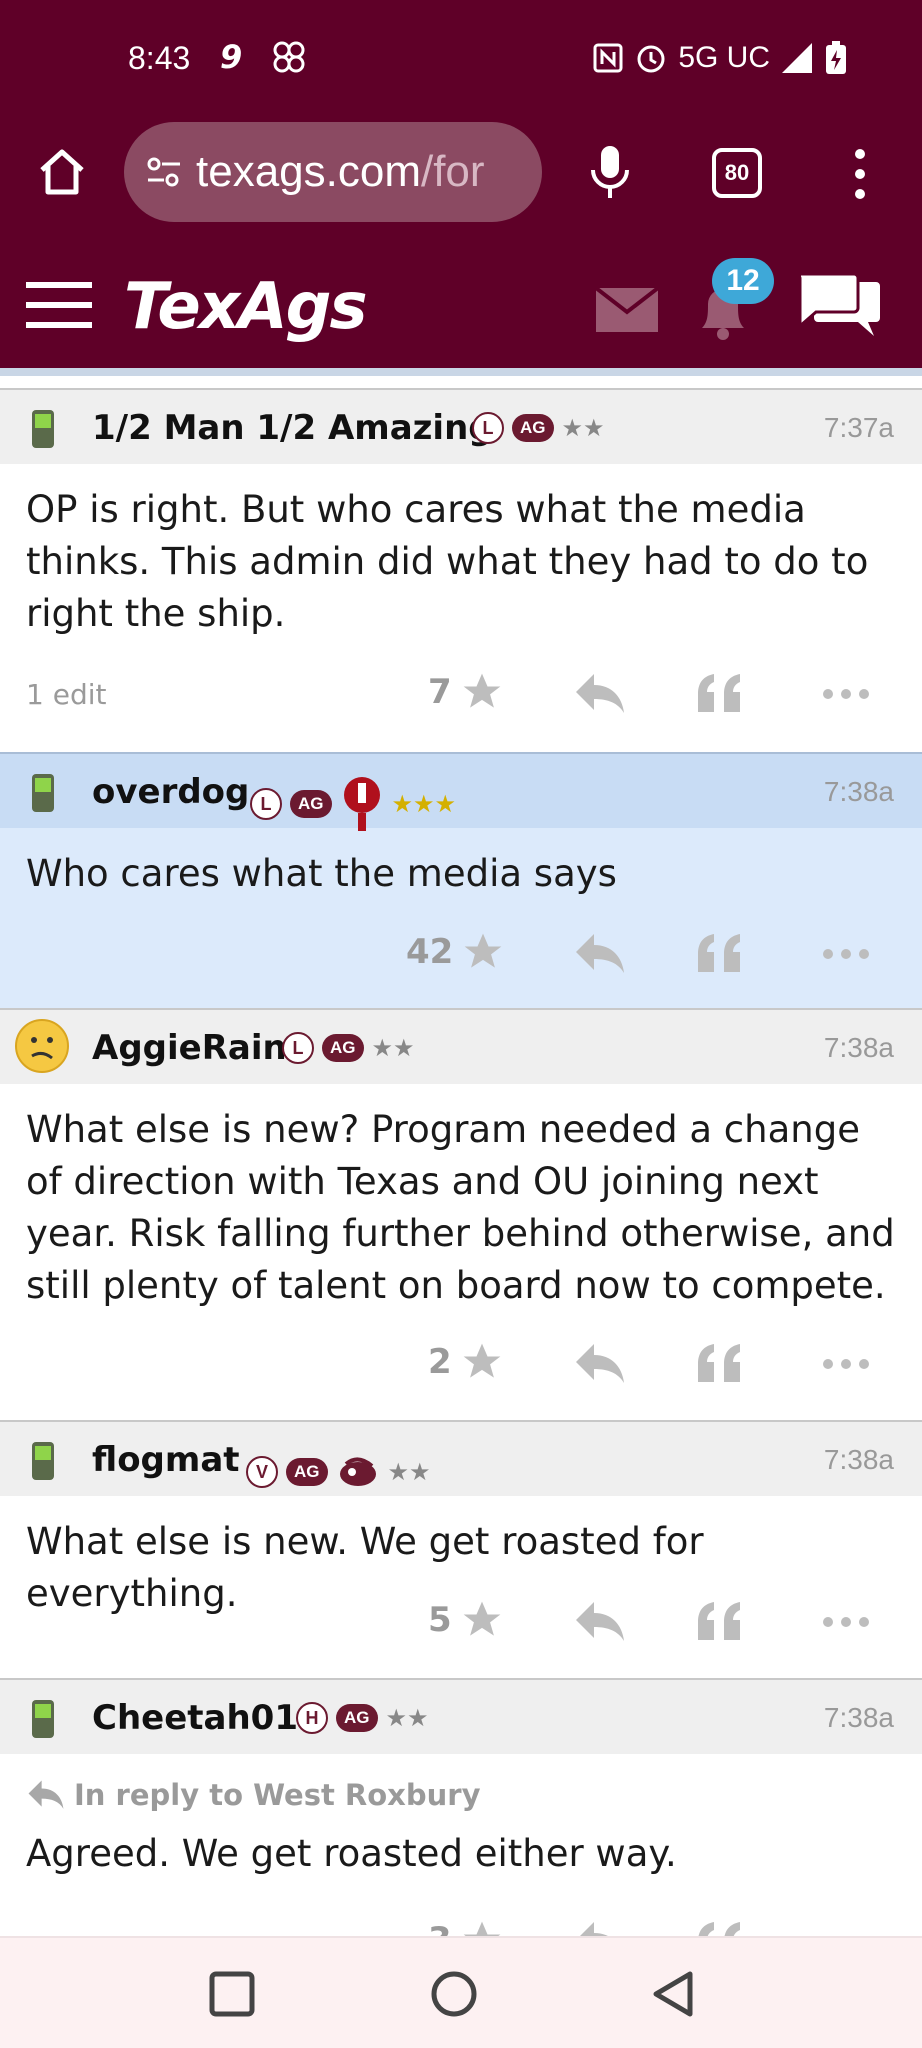  What do you see at coordinates (860, 174) in the screenshot?
I see `browser-menu-button` at bounding box center [860, 174].